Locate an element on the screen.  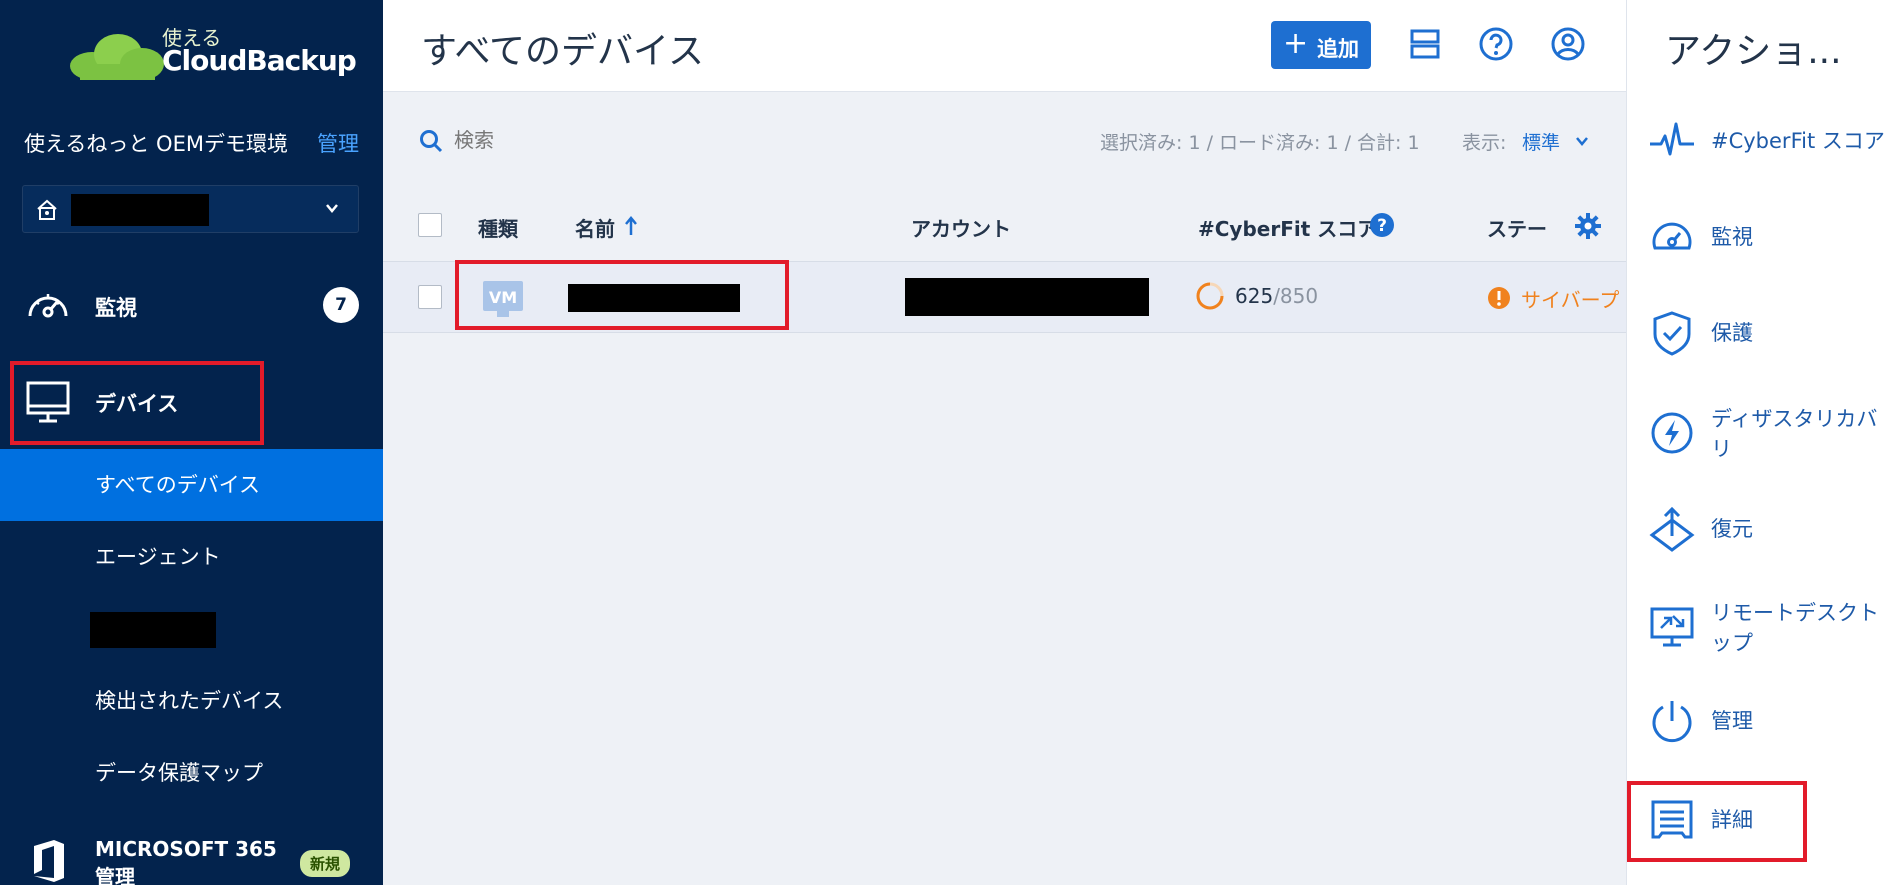
brand-logo: 使える CloudBackup is located at coordinates (213, 52).